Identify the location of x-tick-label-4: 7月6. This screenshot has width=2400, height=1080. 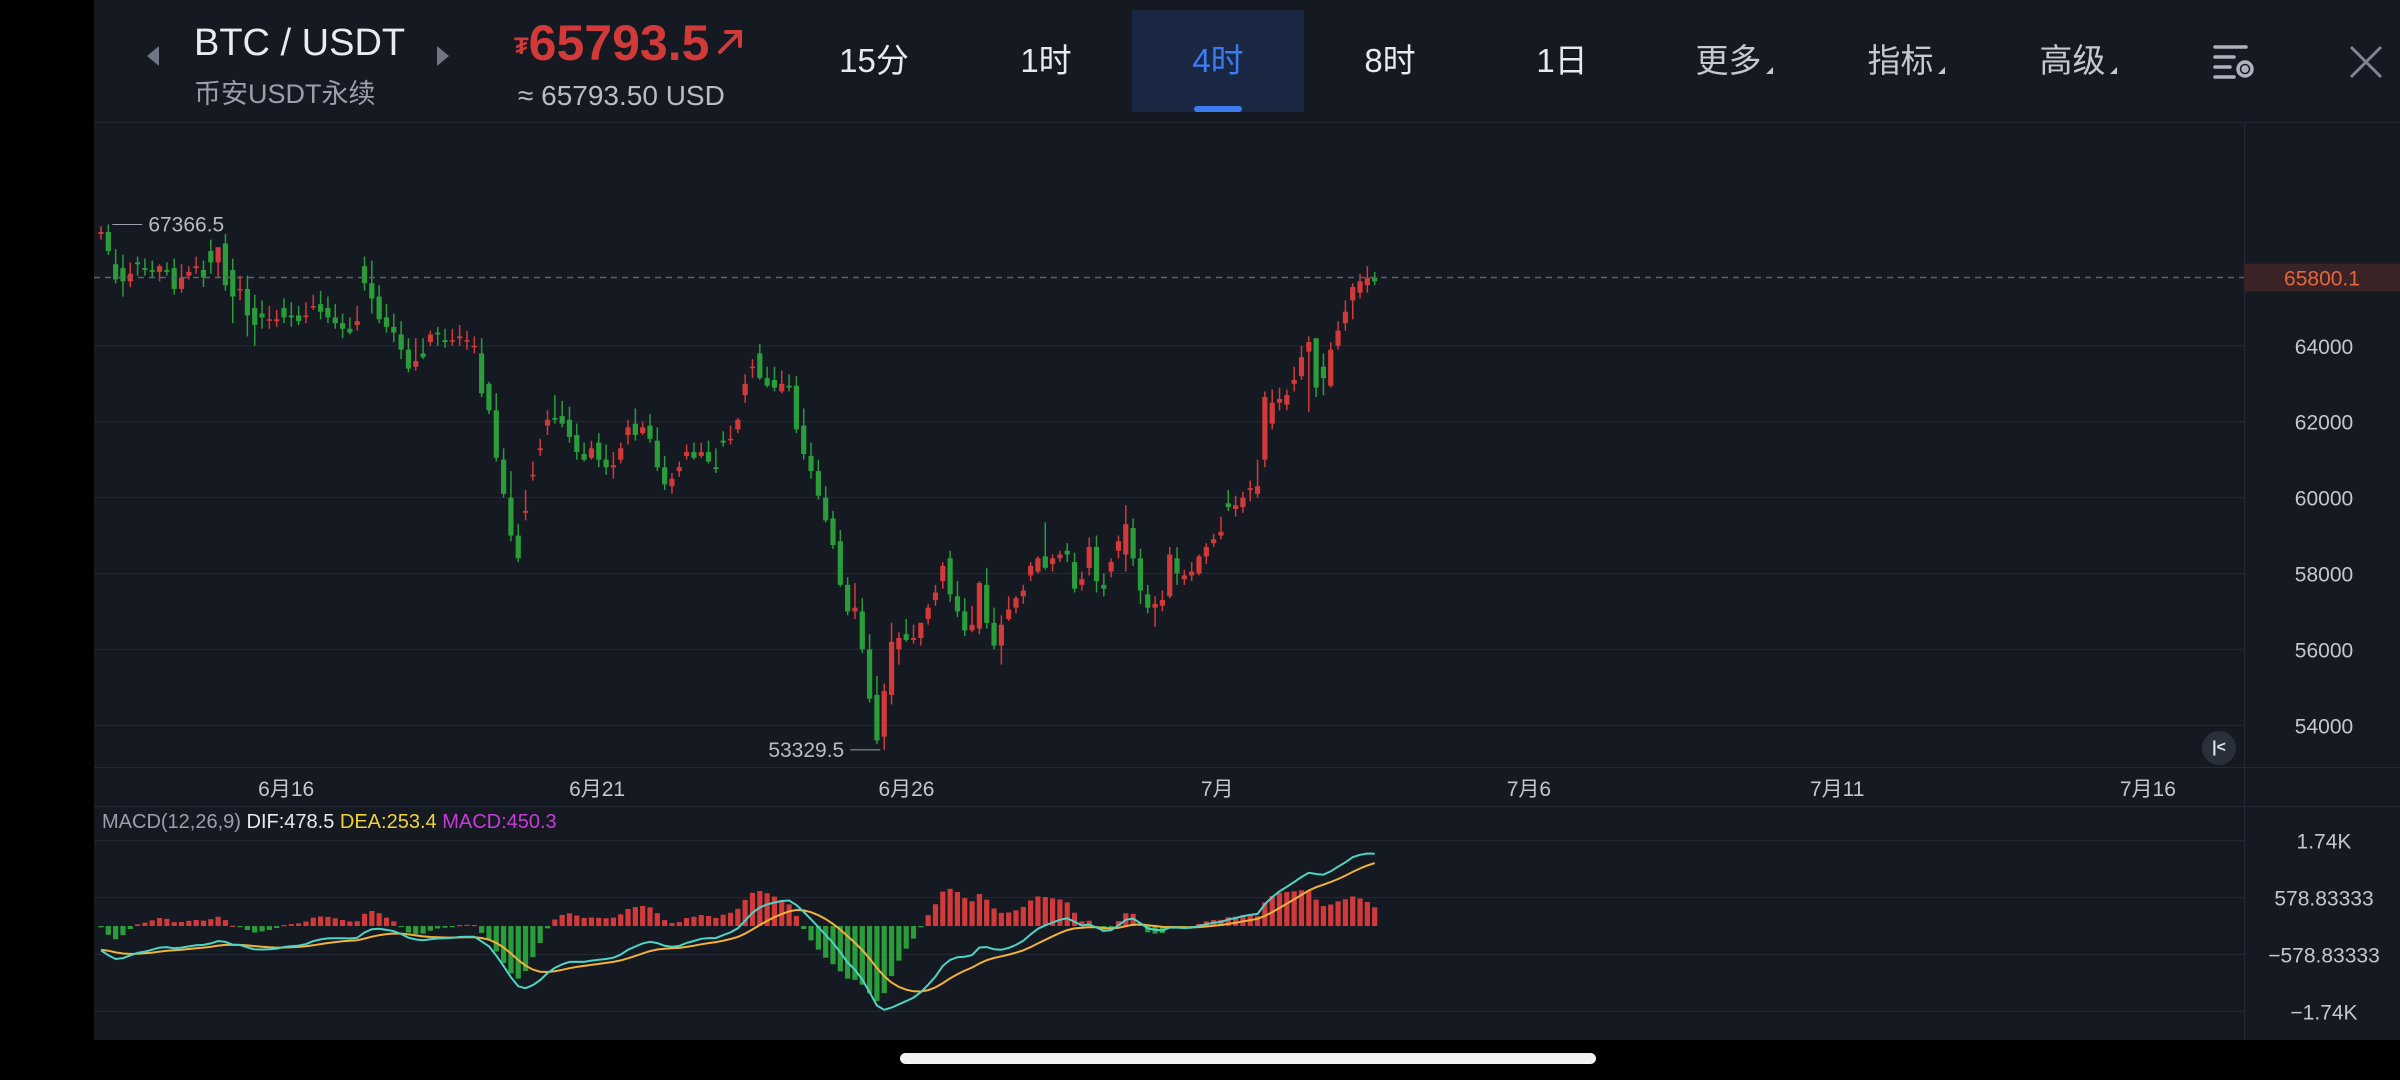
(1529, 789).